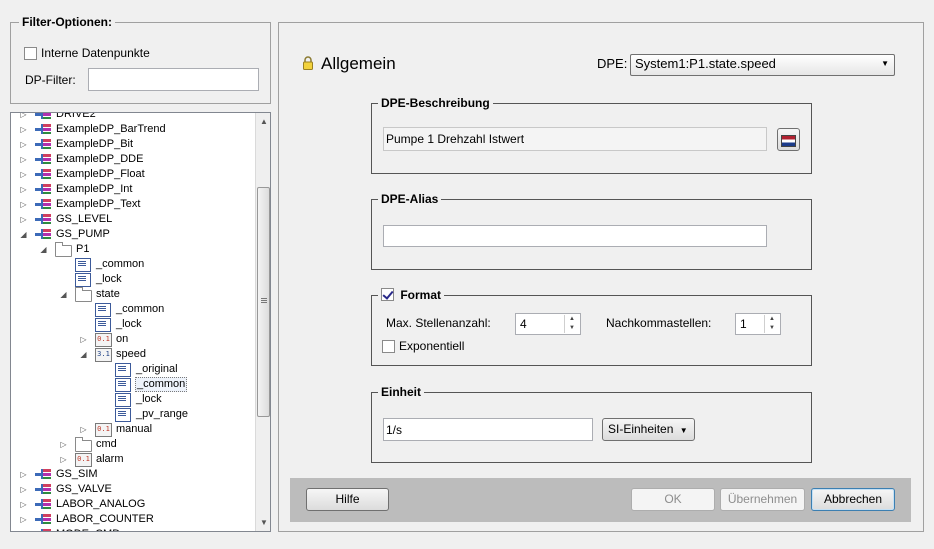 The image size is (934, 549). I want to click on tree-item-label: ExampleDP_Text, so click(98, 204).